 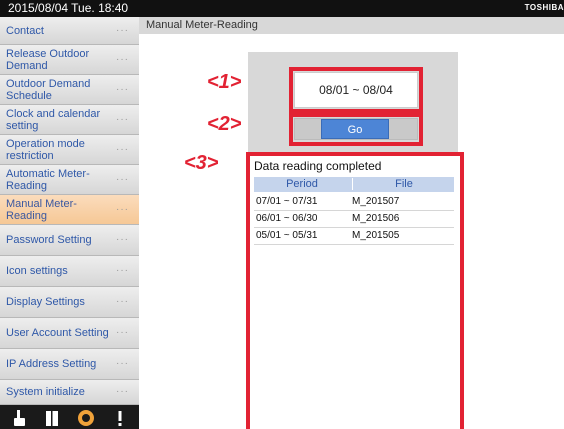 I want to click on gear-icon, so click(x=86, y=418).